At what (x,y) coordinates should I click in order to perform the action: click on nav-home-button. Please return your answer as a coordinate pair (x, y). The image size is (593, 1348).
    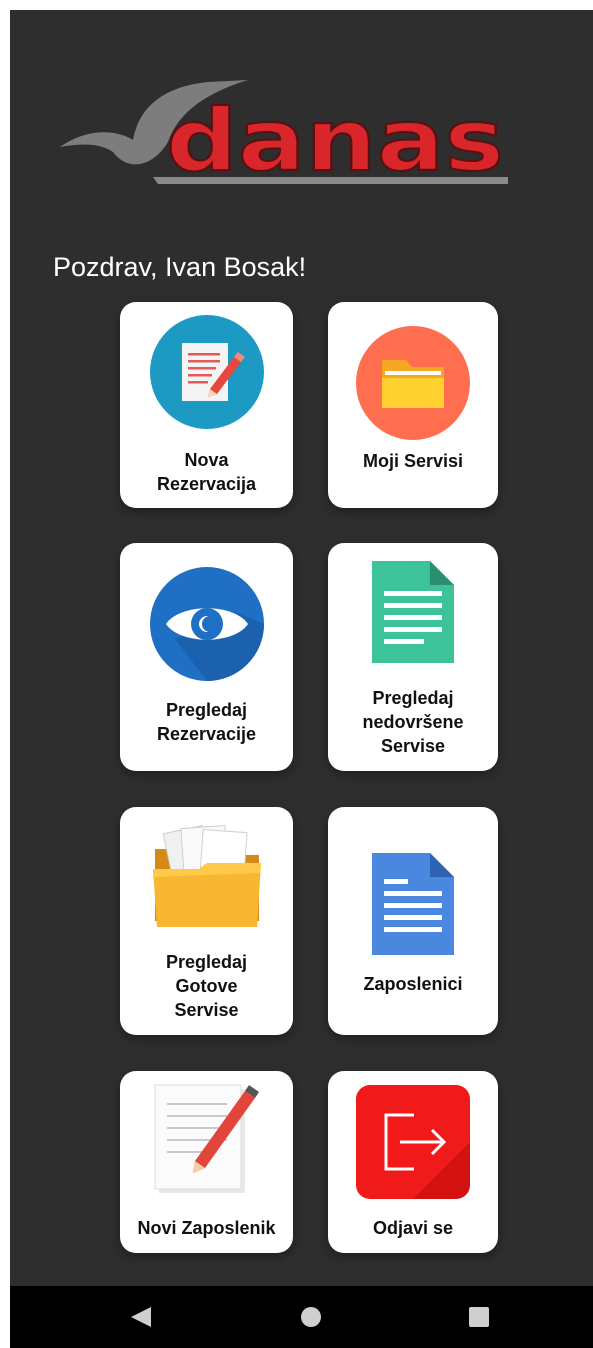
    Looking at the image, I should click on (311, 1317).